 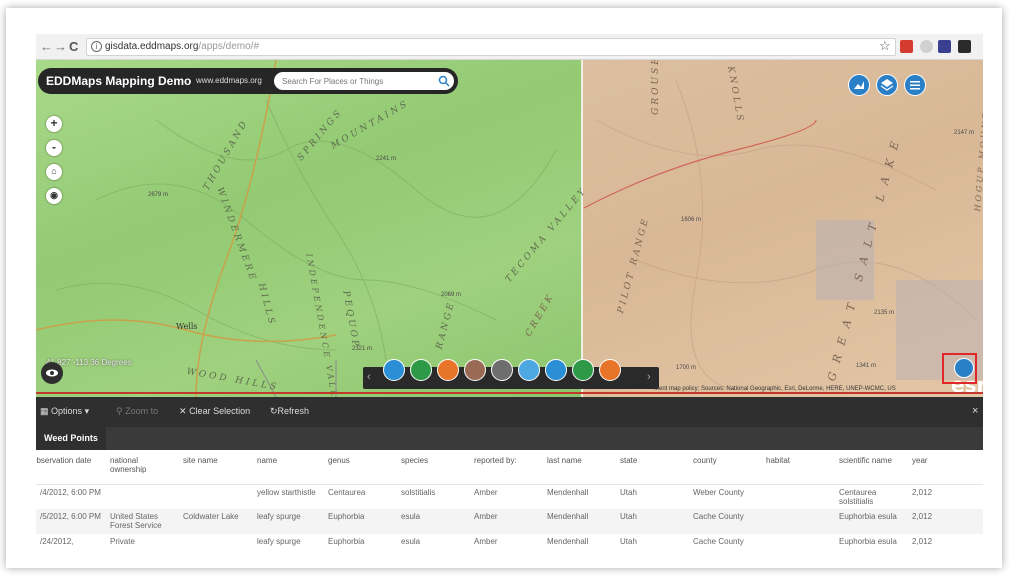 I want to click on forward-icon: →, so click(x=60, y=46).